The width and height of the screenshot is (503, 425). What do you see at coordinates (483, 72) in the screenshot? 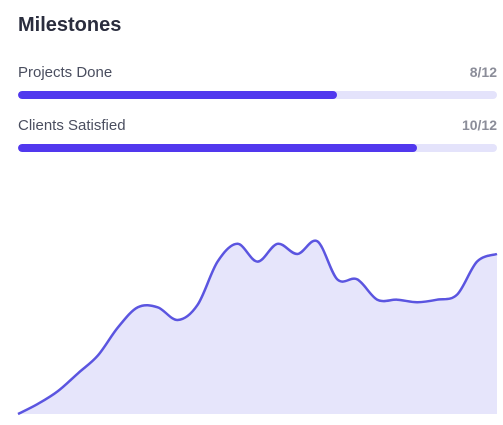
I see `milestone-value: 8/12` at bounding box center [483, 72].